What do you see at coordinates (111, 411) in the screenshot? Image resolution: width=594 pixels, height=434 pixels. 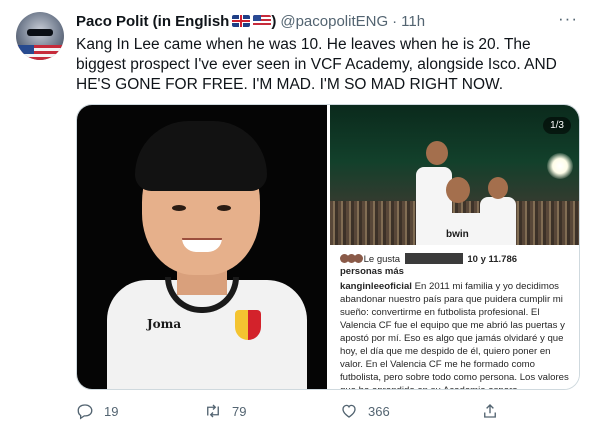 I see `reply-count: 19` at bounding box center [111, 411].